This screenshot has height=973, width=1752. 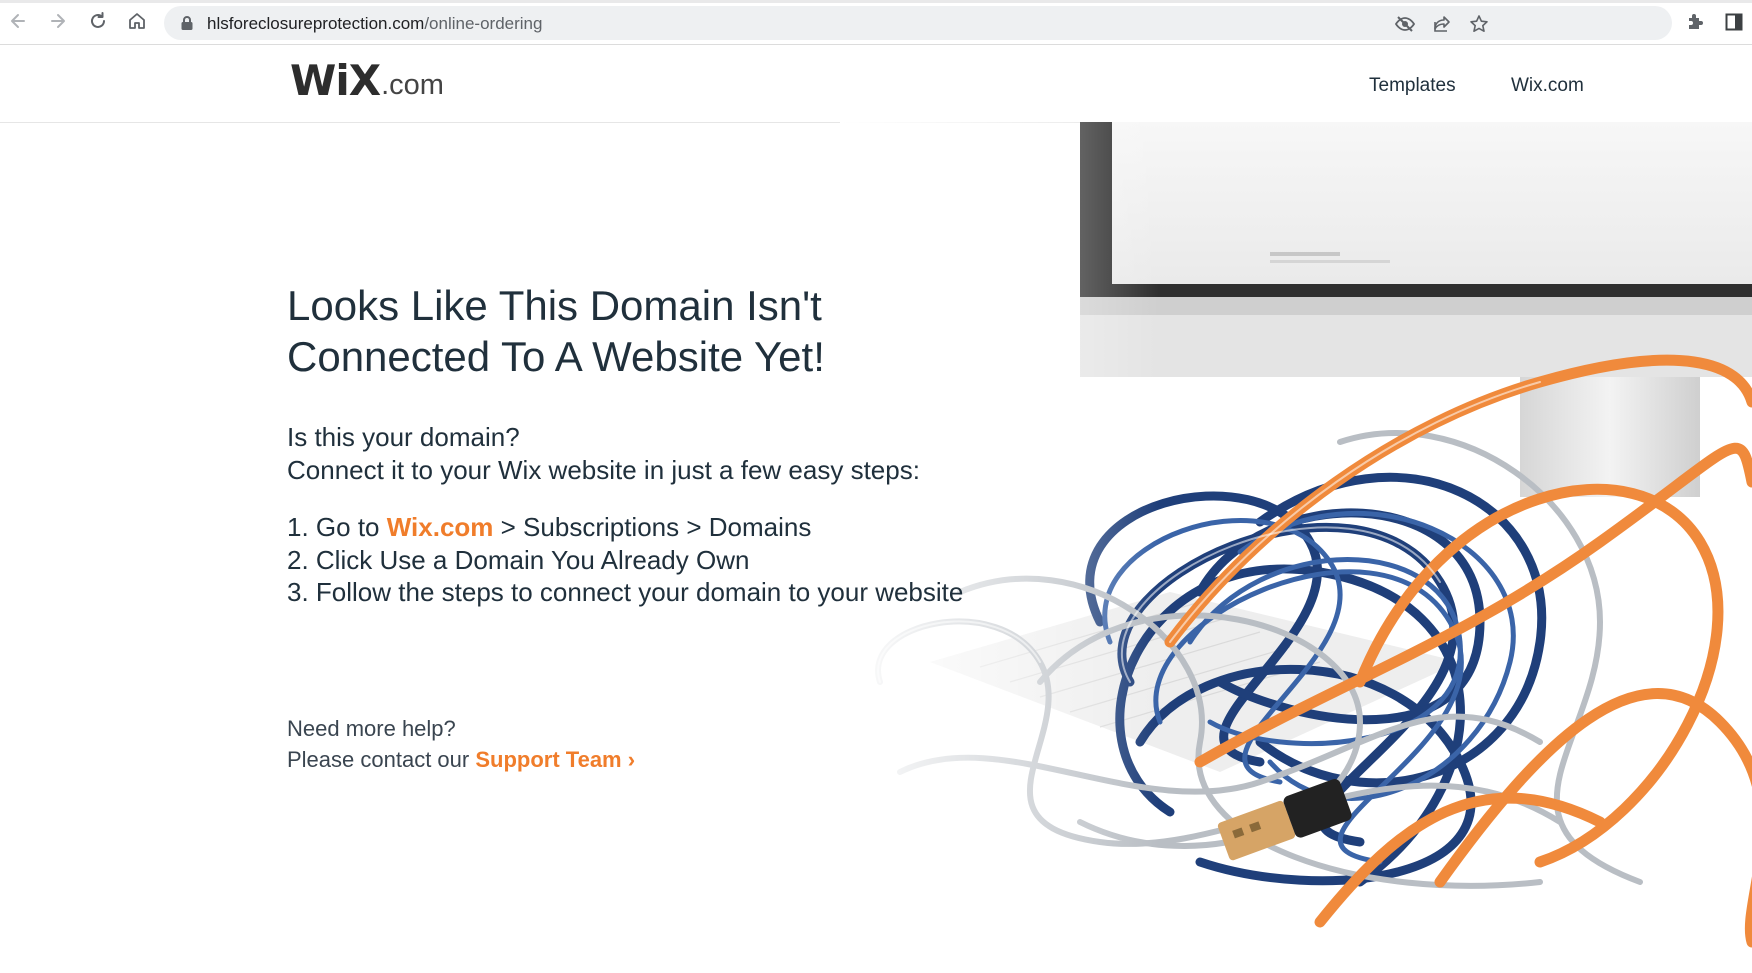 What do you see at coordinates (440, 527) in the screenshot?
I see `wix-com-link: Wix.com` at bounding box center [440, 527].